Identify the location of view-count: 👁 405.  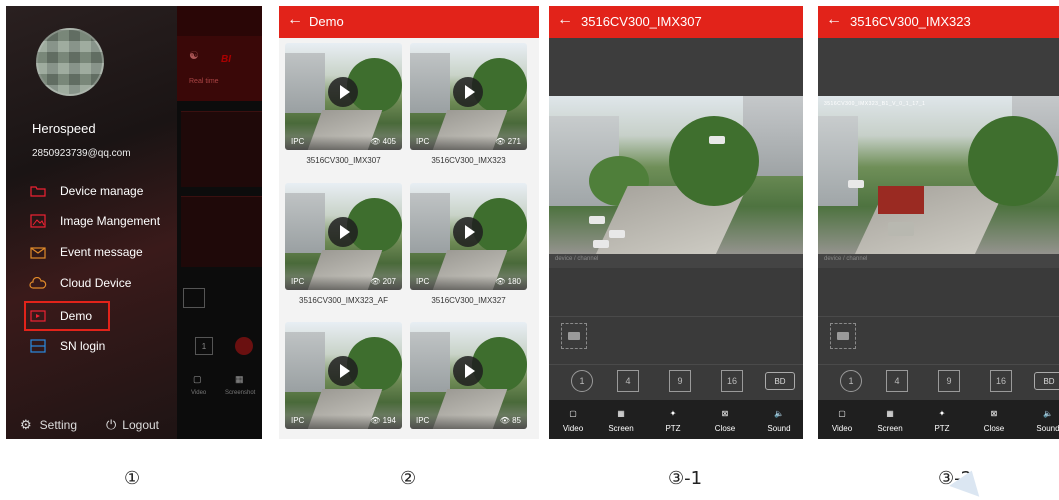
(383, 141).